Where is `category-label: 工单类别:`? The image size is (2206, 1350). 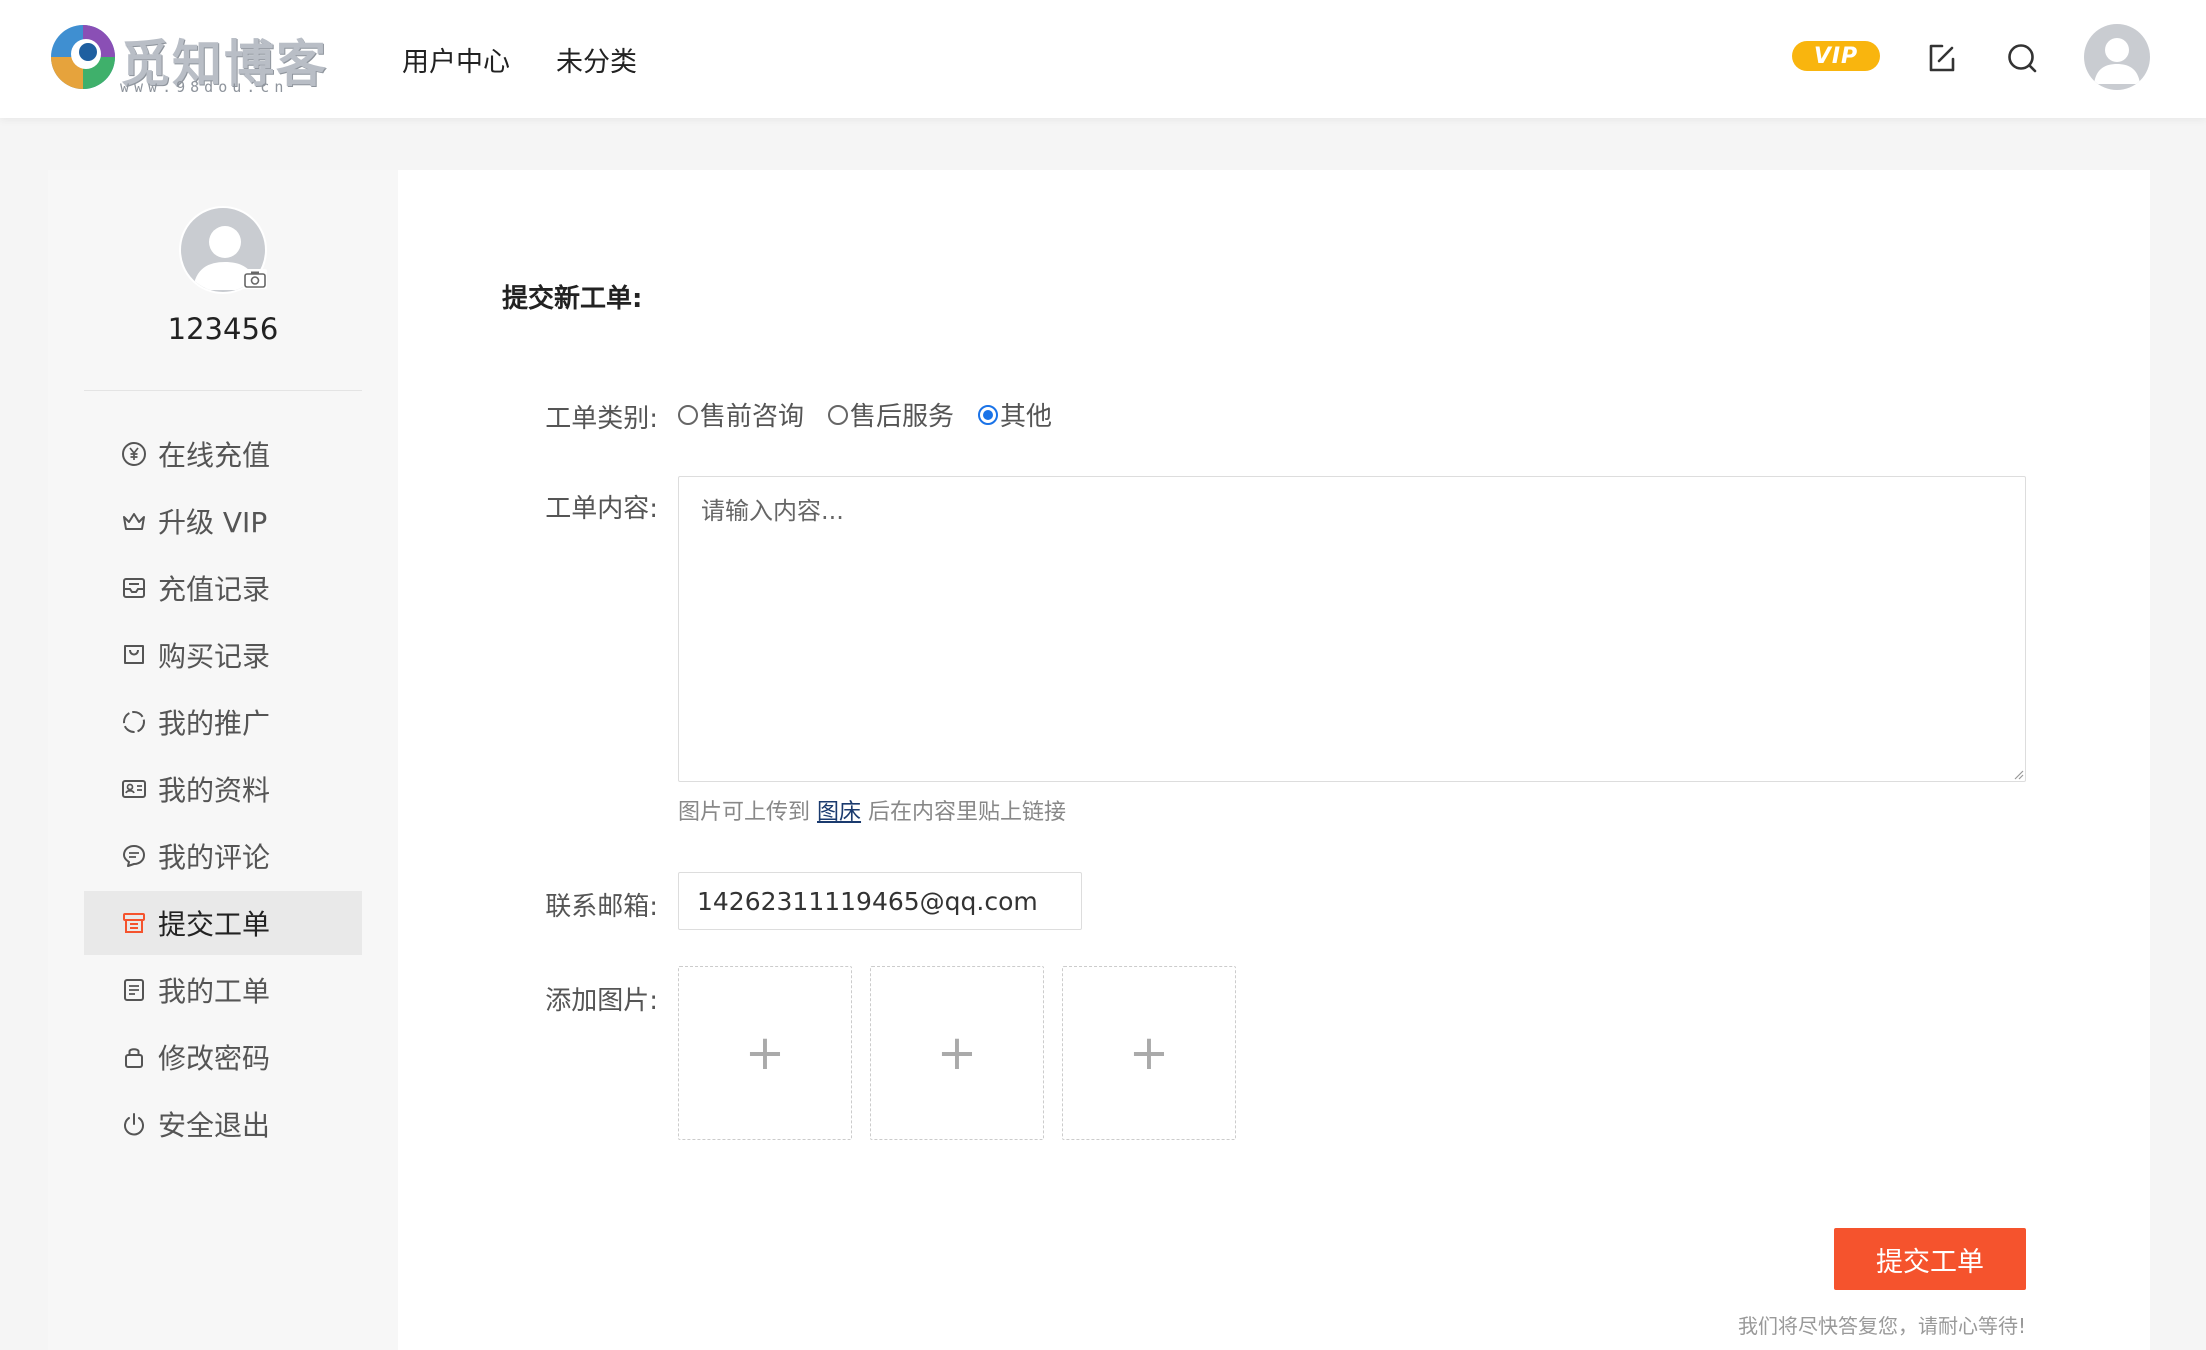
category-label: 工单类别: is located at coordinates (601, 419).